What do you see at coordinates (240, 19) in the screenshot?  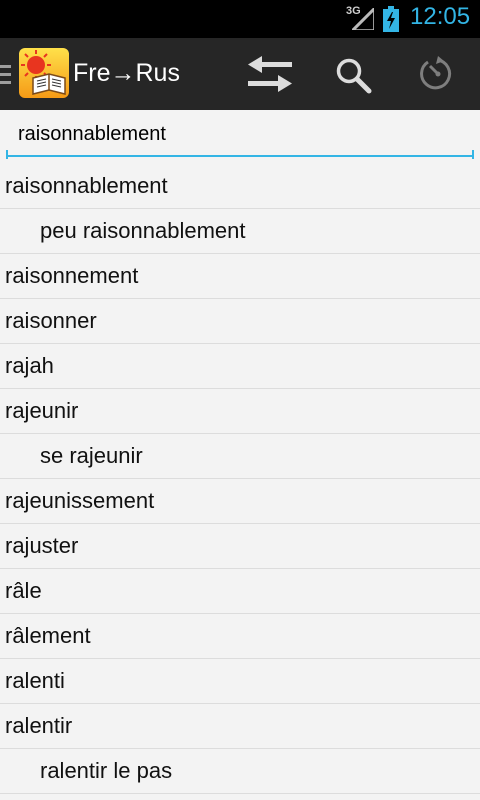 I see `status-bar: 3G 12:05` at bounding box center [240, 19].